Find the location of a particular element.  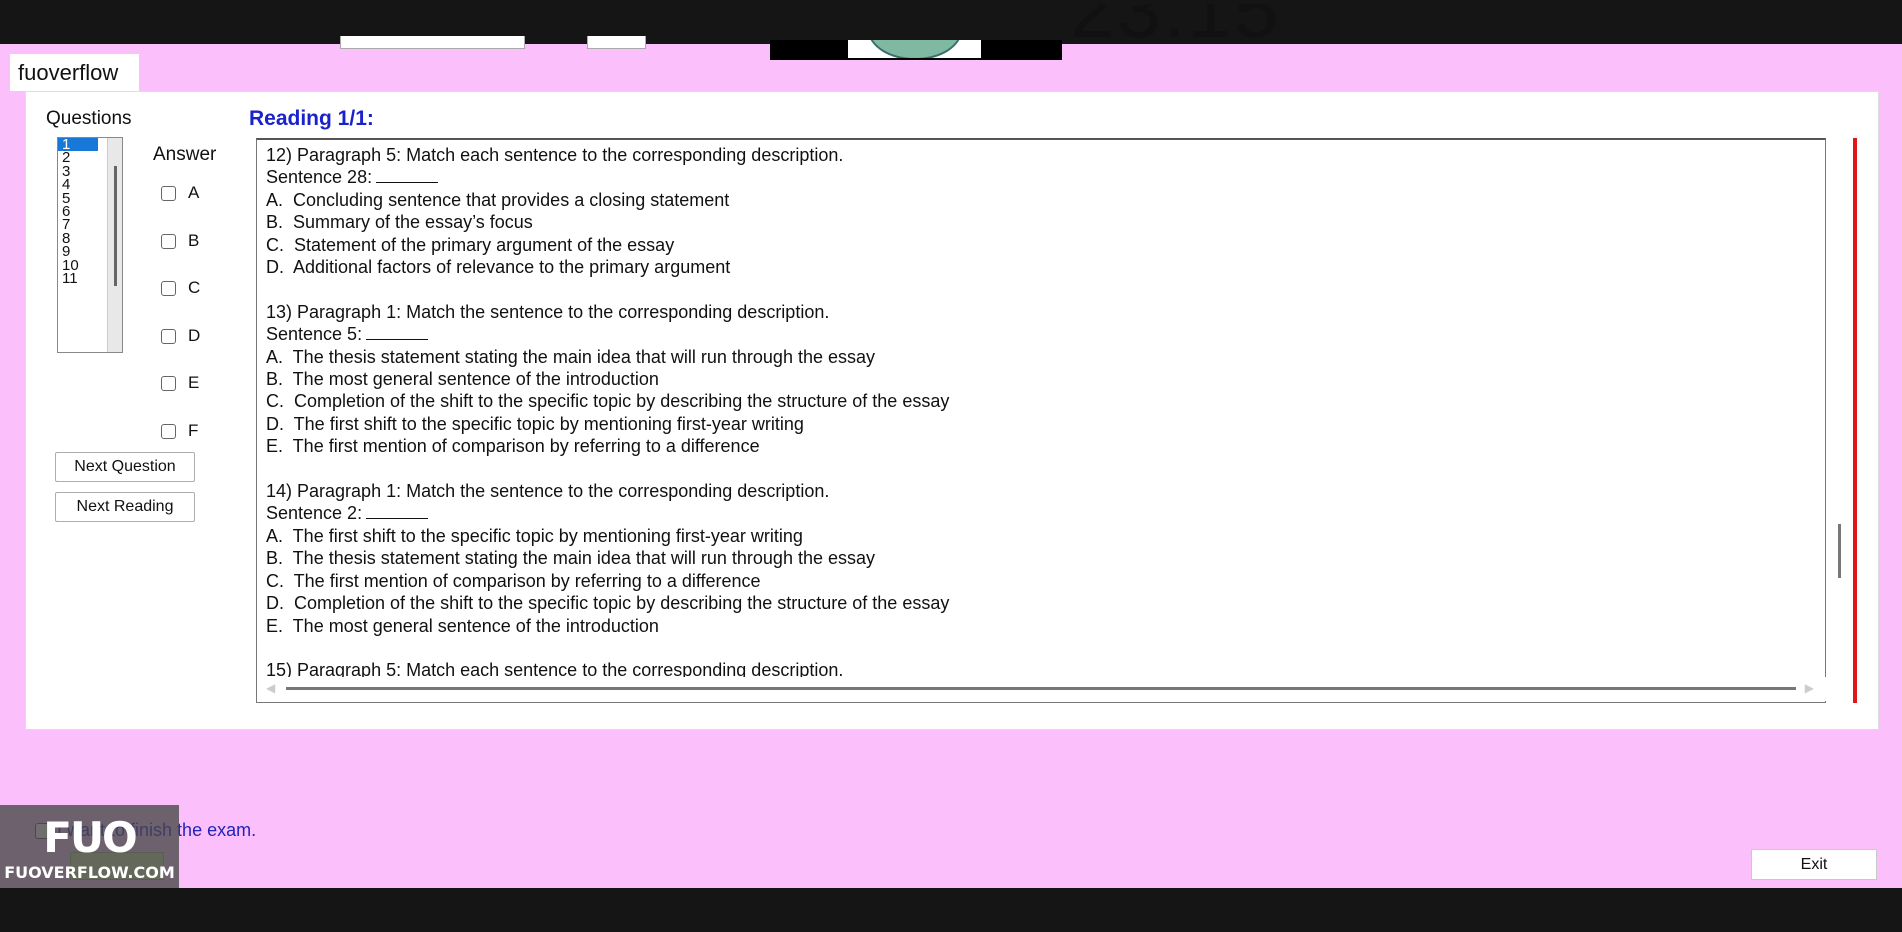

next-question-button: Next Question is located at coordinates (125, 467).